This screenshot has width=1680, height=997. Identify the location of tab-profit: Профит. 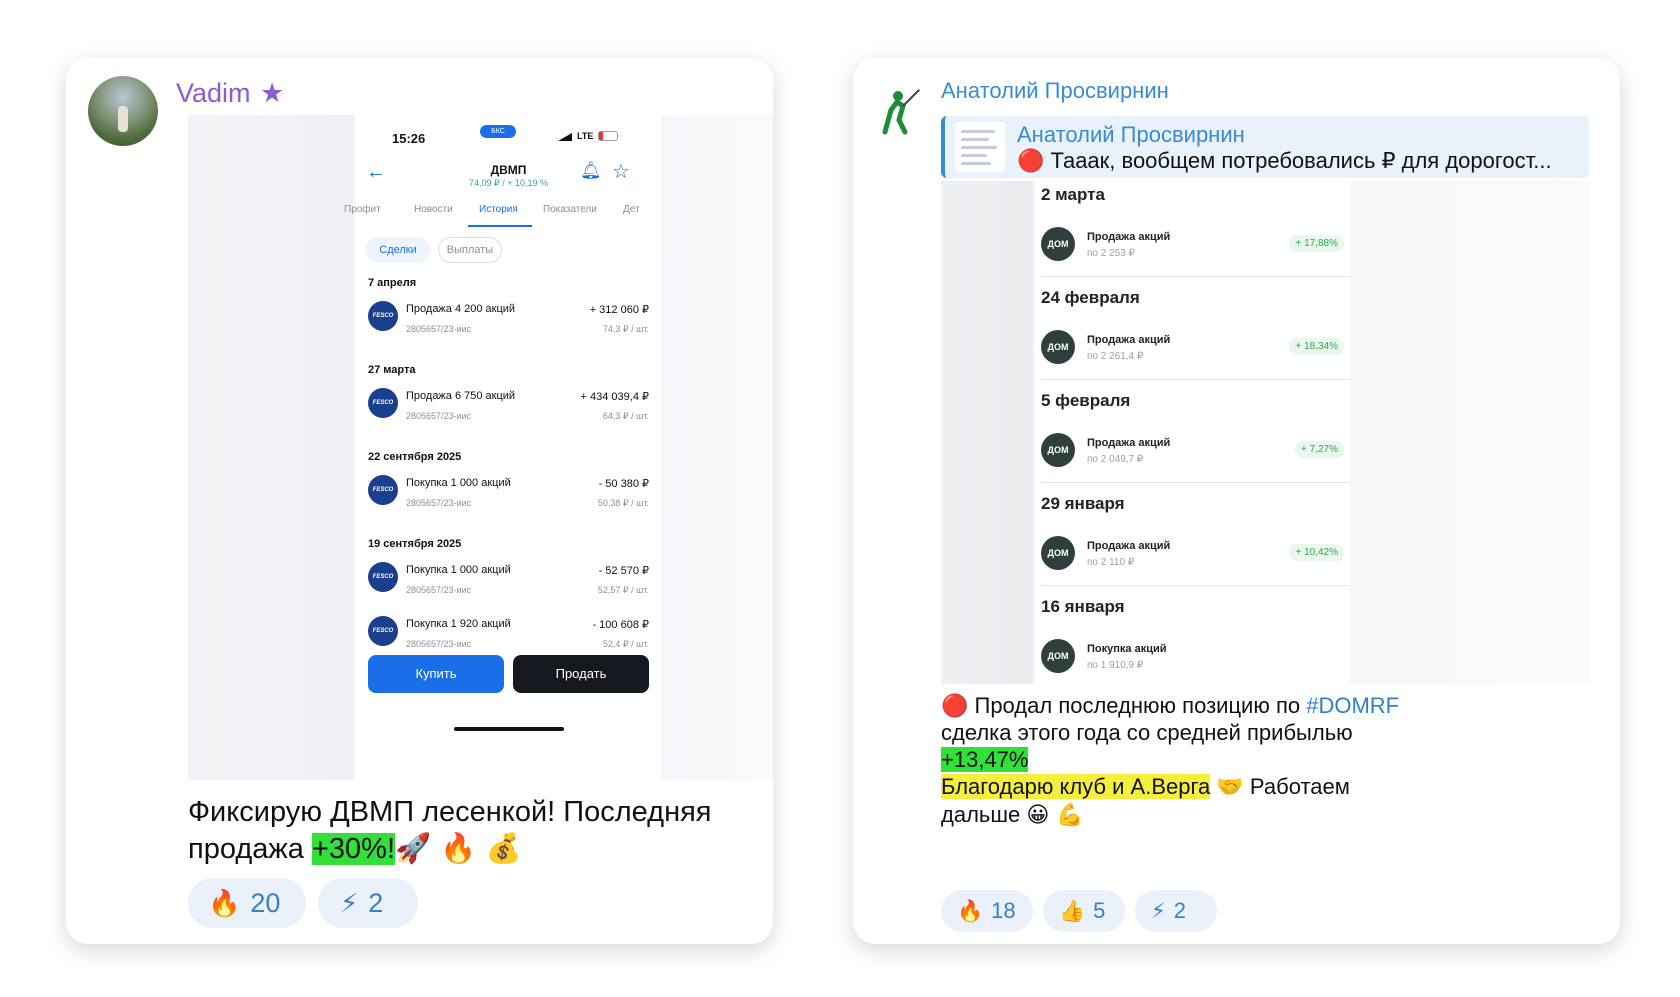
(362, 209).